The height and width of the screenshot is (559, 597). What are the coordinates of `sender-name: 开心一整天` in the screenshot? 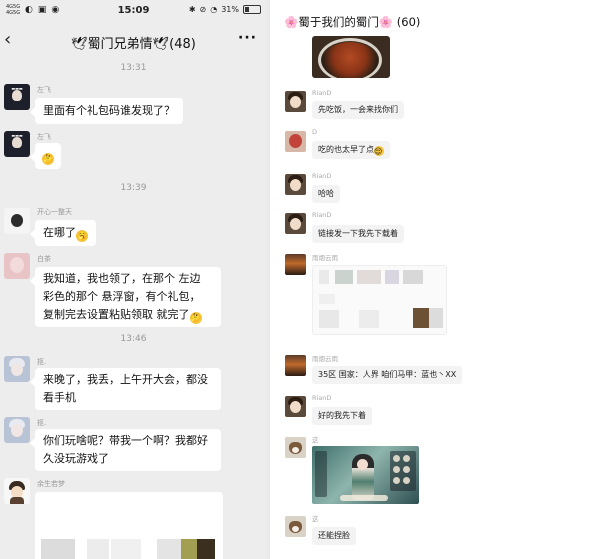 It's located at (54, 212).